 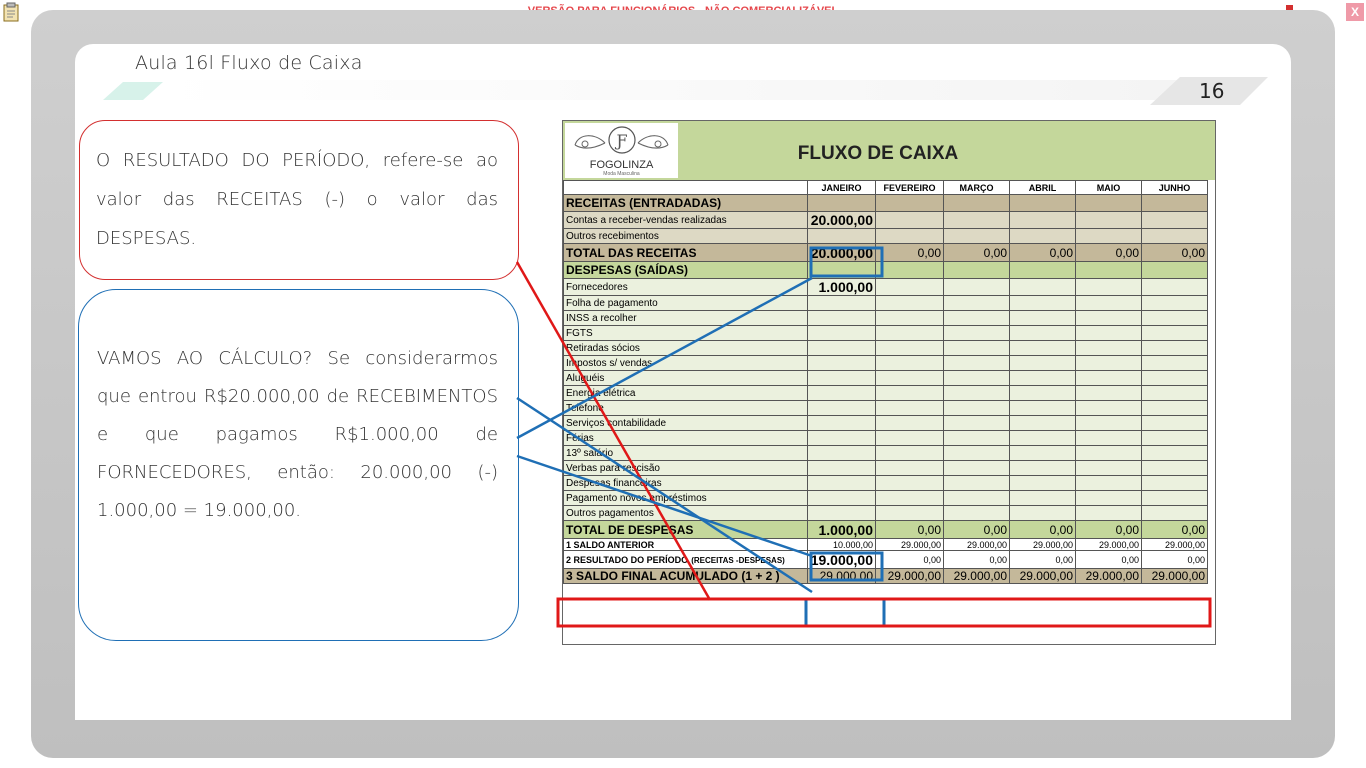 What do you see at coordinates (909, 187) in the screenshot?
I see `month-header-cell: FEVEREIRO` at bounding box center [909, 187].